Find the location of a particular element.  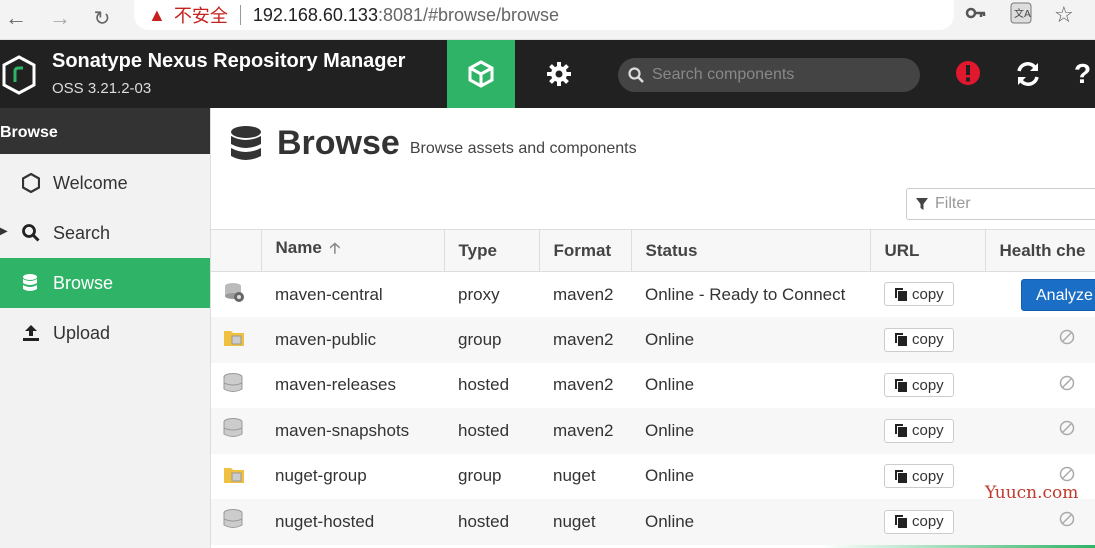

app-version: OSS 3.21.2-03 is located at coordinates (102, 88).